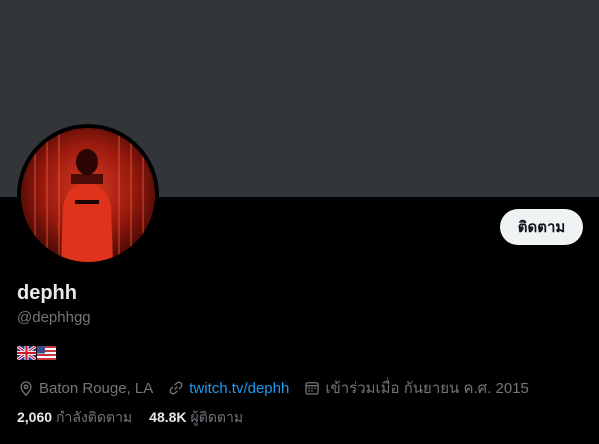 Image resolution: width=599 pixels, height=444 pixels. I want to click on bio-flags, so click(36, 353).